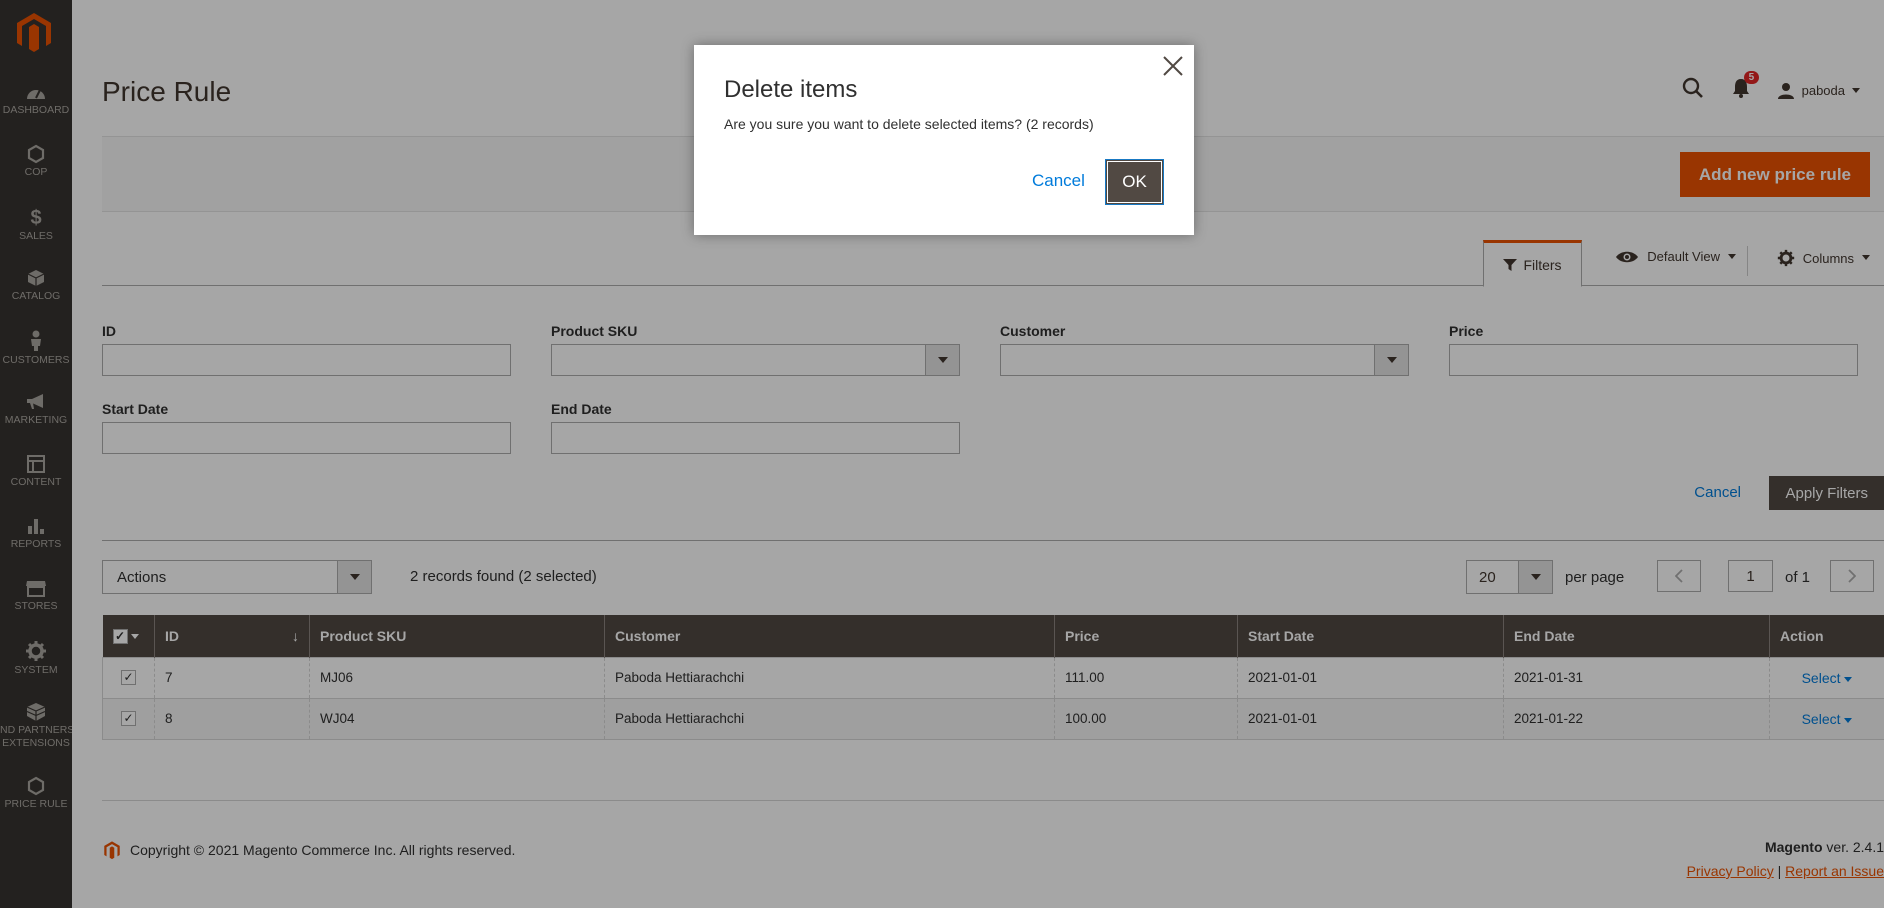 This screenshot has width=1884, height=908. Describe the element at coordinates (1134, 182) in the screenshot. I see `modal-ok-button: OK` at that location.